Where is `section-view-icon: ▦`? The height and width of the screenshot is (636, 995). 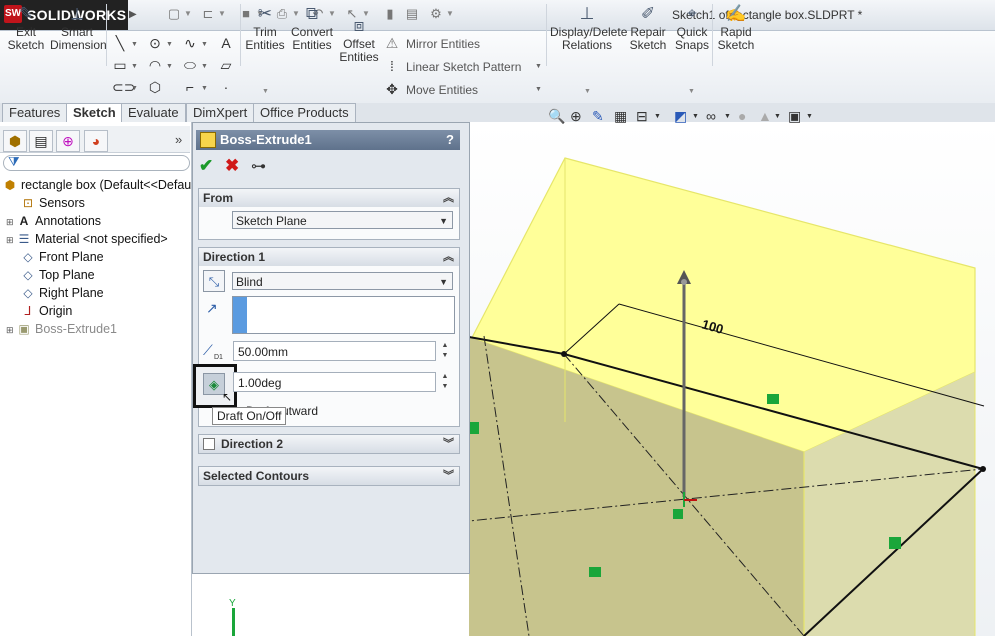 section-view-icon: ▦ is located at coordinates (620, 116).